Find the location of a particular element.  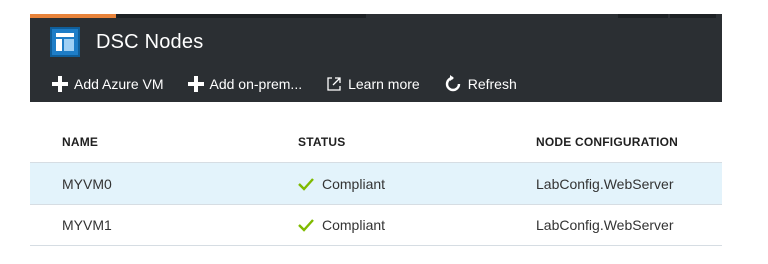

table-row: MYVM1 Compliant LabConfig.WebServer is located at coordinates (376, 225).